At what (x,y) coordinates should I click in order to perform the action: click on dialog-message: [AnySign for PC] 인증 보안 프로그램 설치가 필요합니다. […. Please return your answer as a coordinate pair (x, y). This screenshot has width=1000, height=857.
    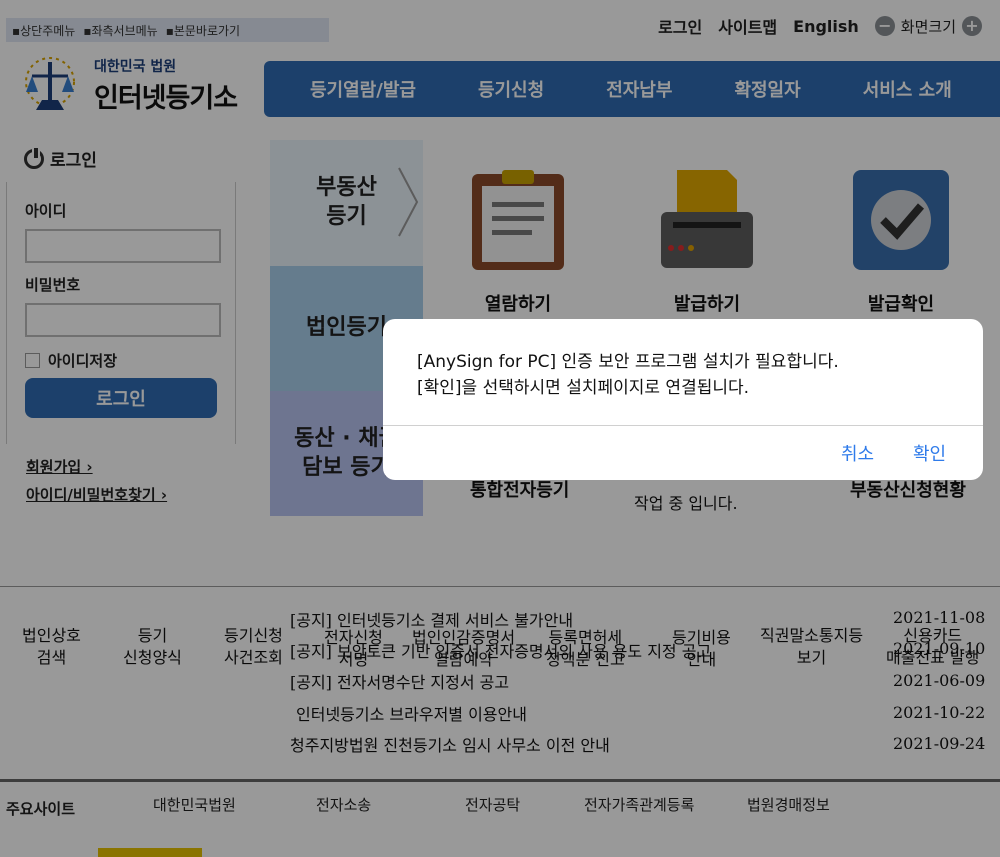
    Looking at the image, I should click on (628, 375).